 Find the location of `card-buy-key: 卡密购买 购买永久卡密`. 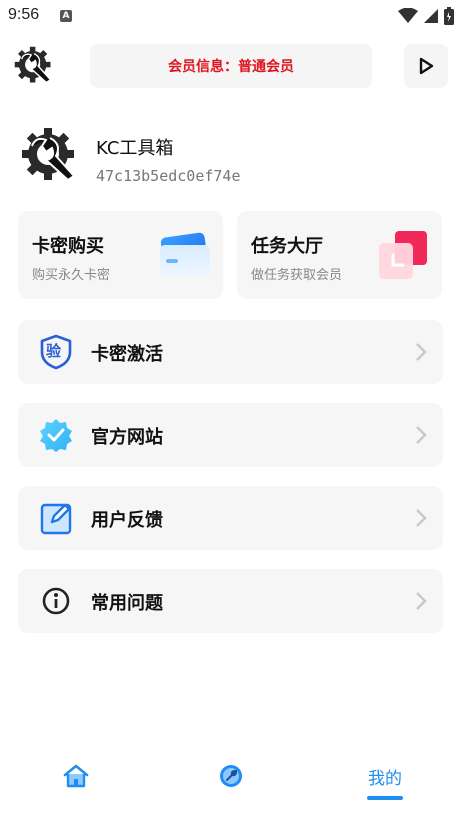

card-buy-key: 卡密购买 购买永久卡密 is located at coordinates (120, 255).